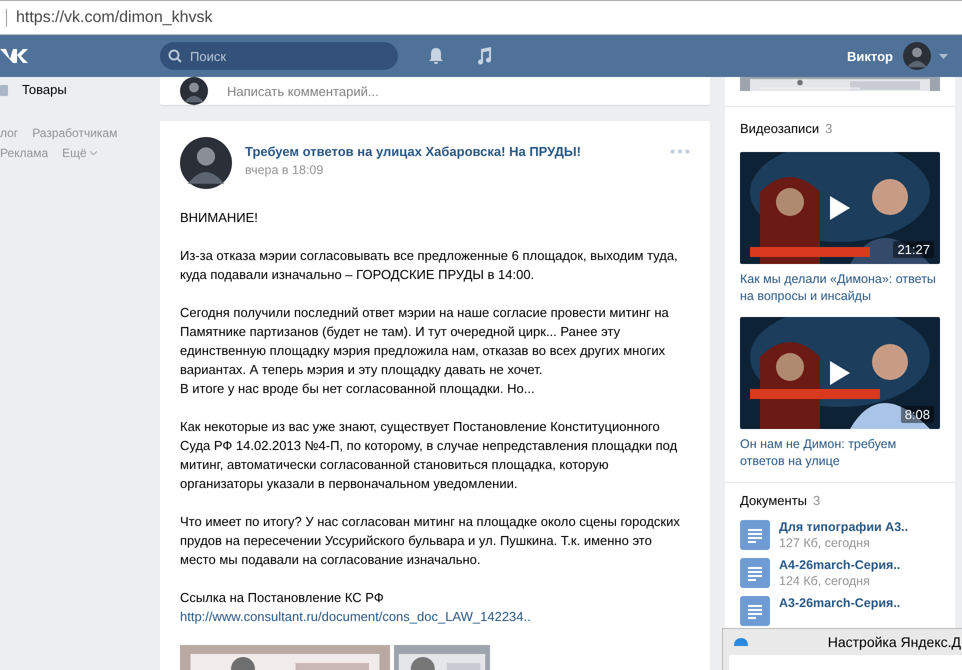 The width and height of the screenshot is (962, 670). I want to click on post-paragraph: Что имеет по итогу? У нас согласован митинг на площадке около сцены городских прудов на пересечении Уссурийского бульвара и ул. Пушкина. Т.к. именно это место мы подавали на согласование изначально., so click(430, 541).